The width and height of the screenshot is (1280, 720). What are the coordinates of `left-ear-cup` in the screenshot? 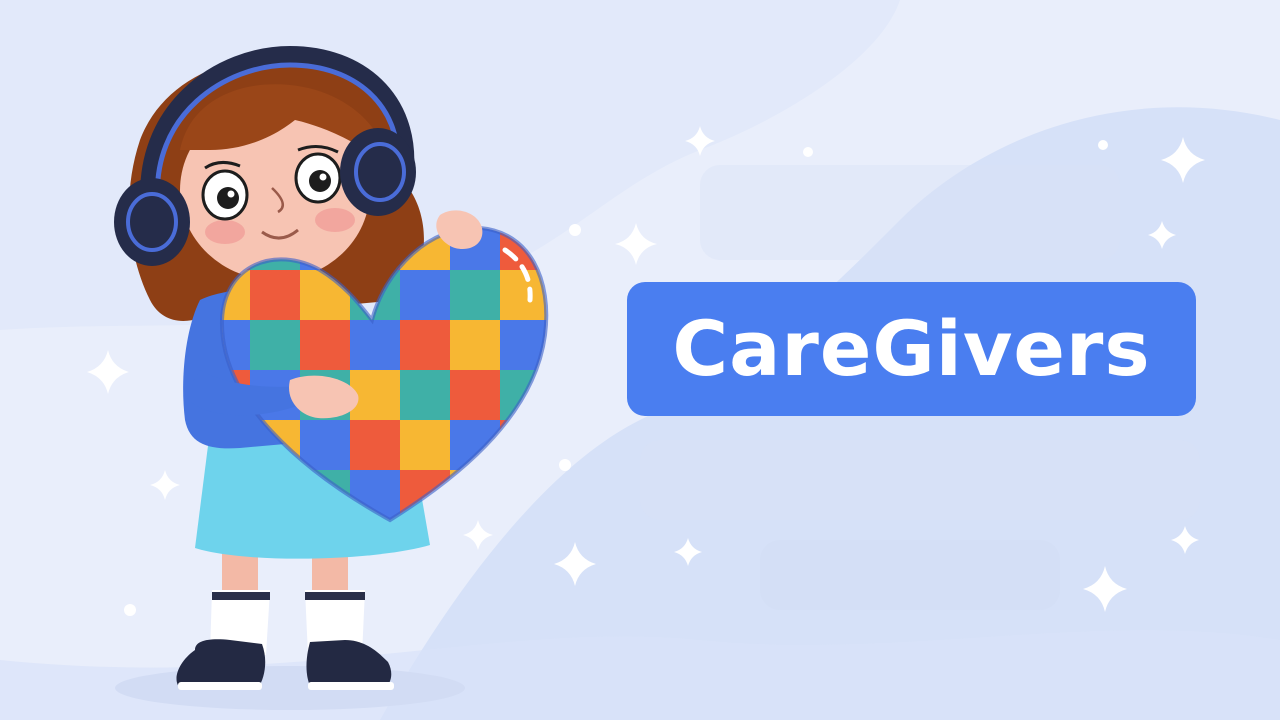 It's located at (152, 222).